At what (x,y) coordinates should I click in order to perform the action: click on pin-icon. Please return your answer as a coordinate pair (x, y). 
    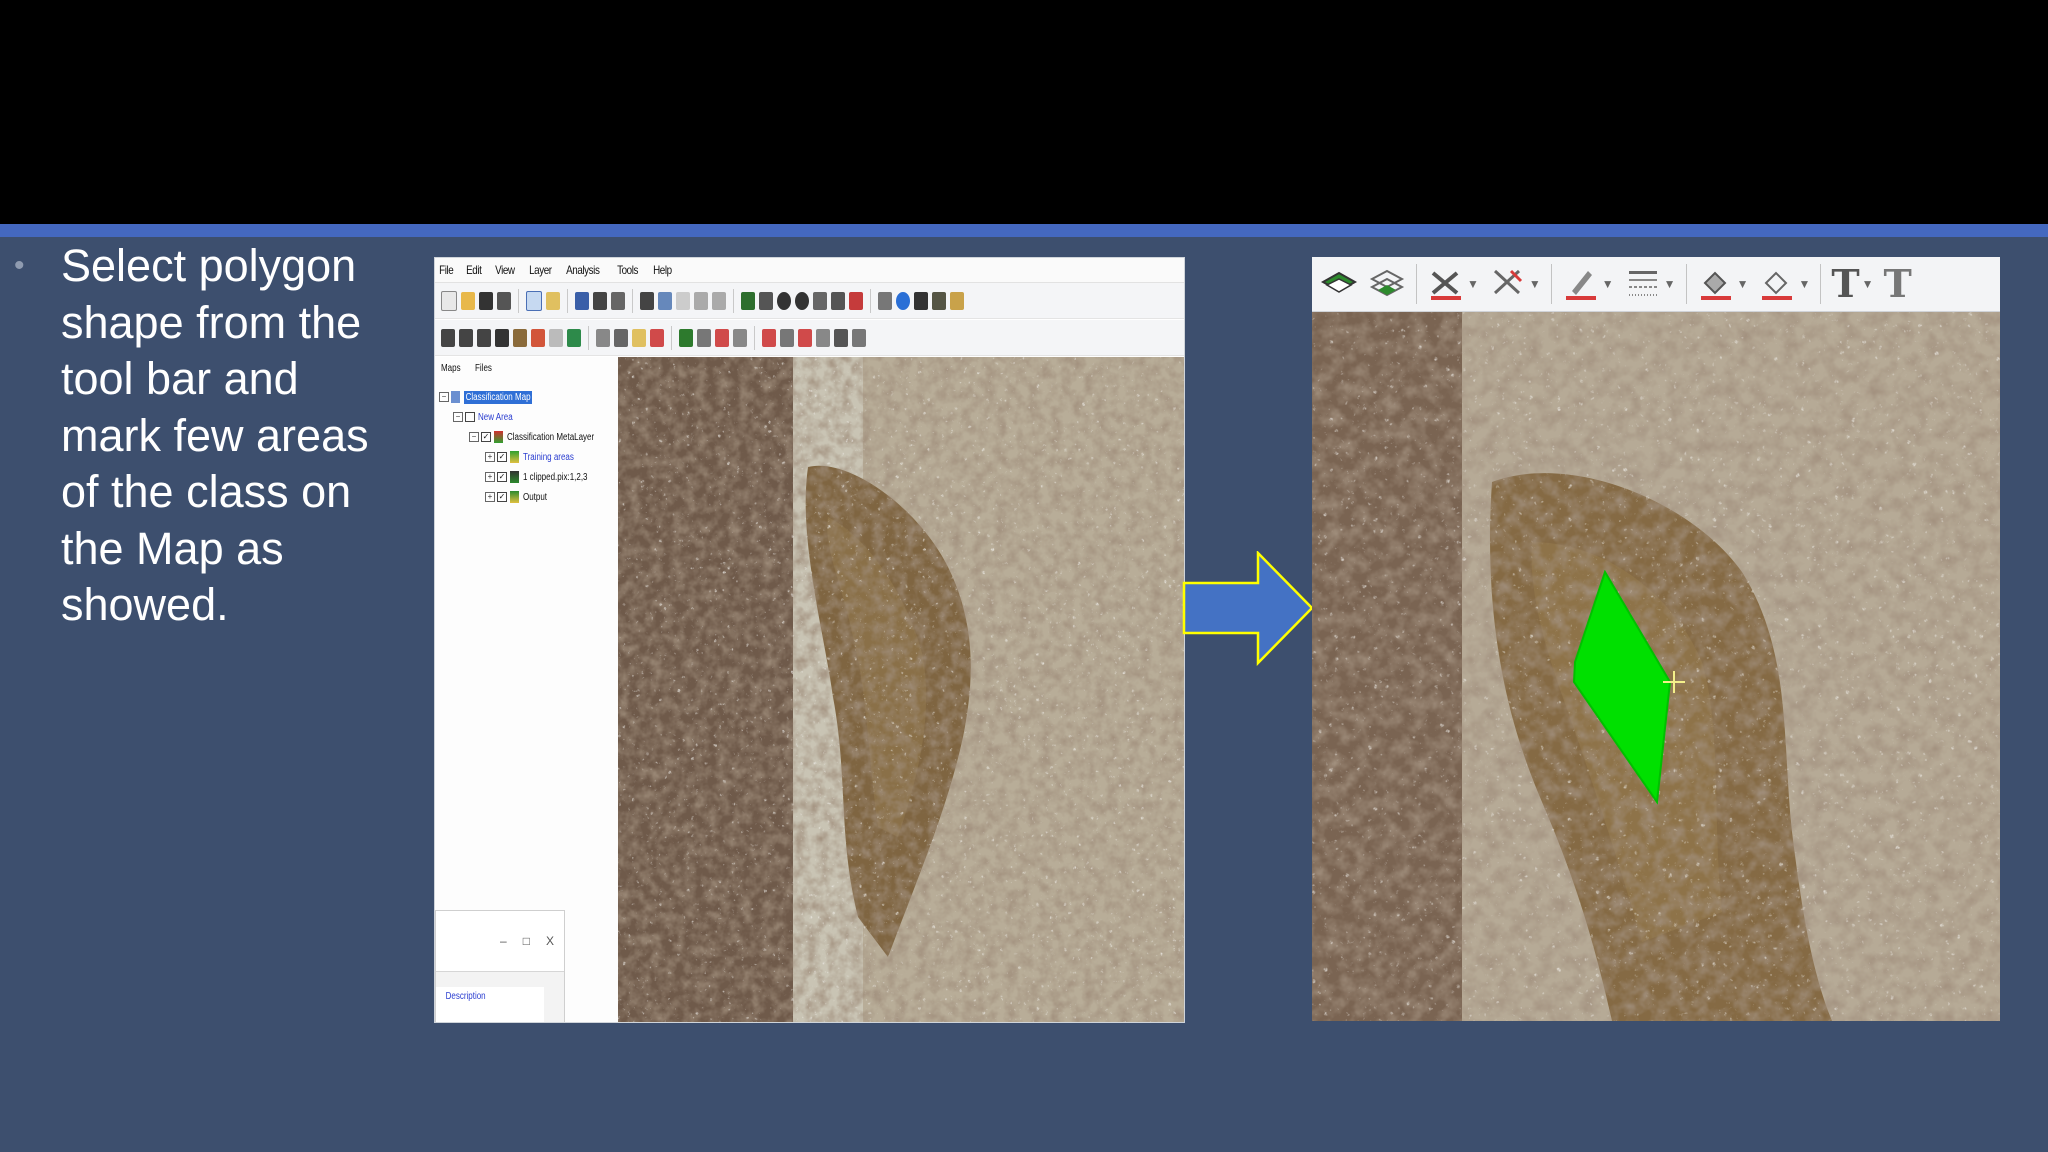
    Looking at the image, I should click on (657, 337).